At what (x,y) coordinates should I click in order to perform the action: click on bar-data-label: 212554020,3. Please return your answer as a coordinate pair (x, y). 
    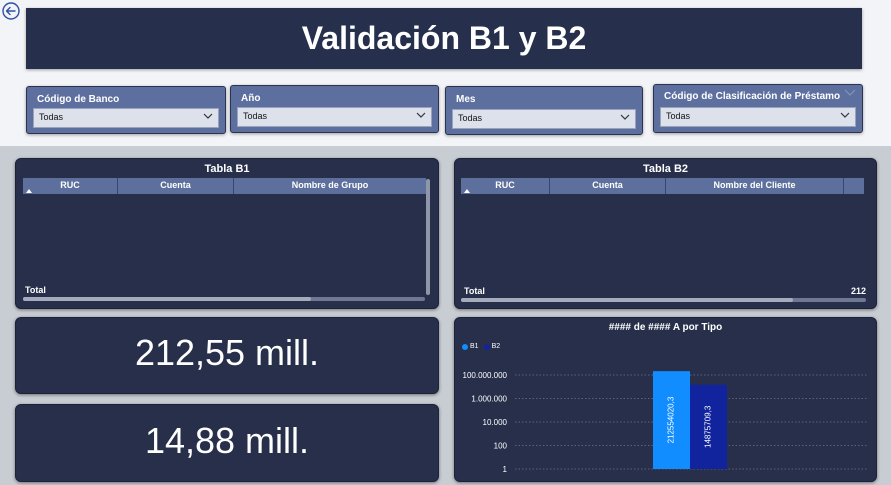
    Looking at the image, I should click on (671, 419).